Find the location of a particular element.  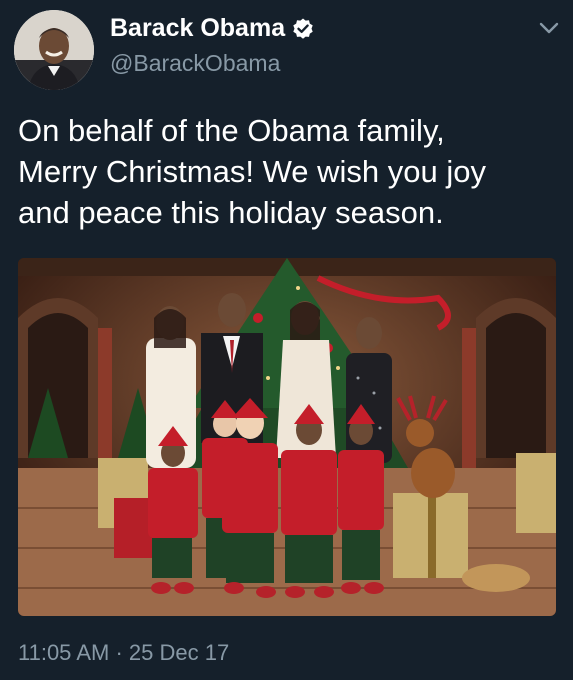

author-name-row: Barack Obama is located at coordinates (212, 28).